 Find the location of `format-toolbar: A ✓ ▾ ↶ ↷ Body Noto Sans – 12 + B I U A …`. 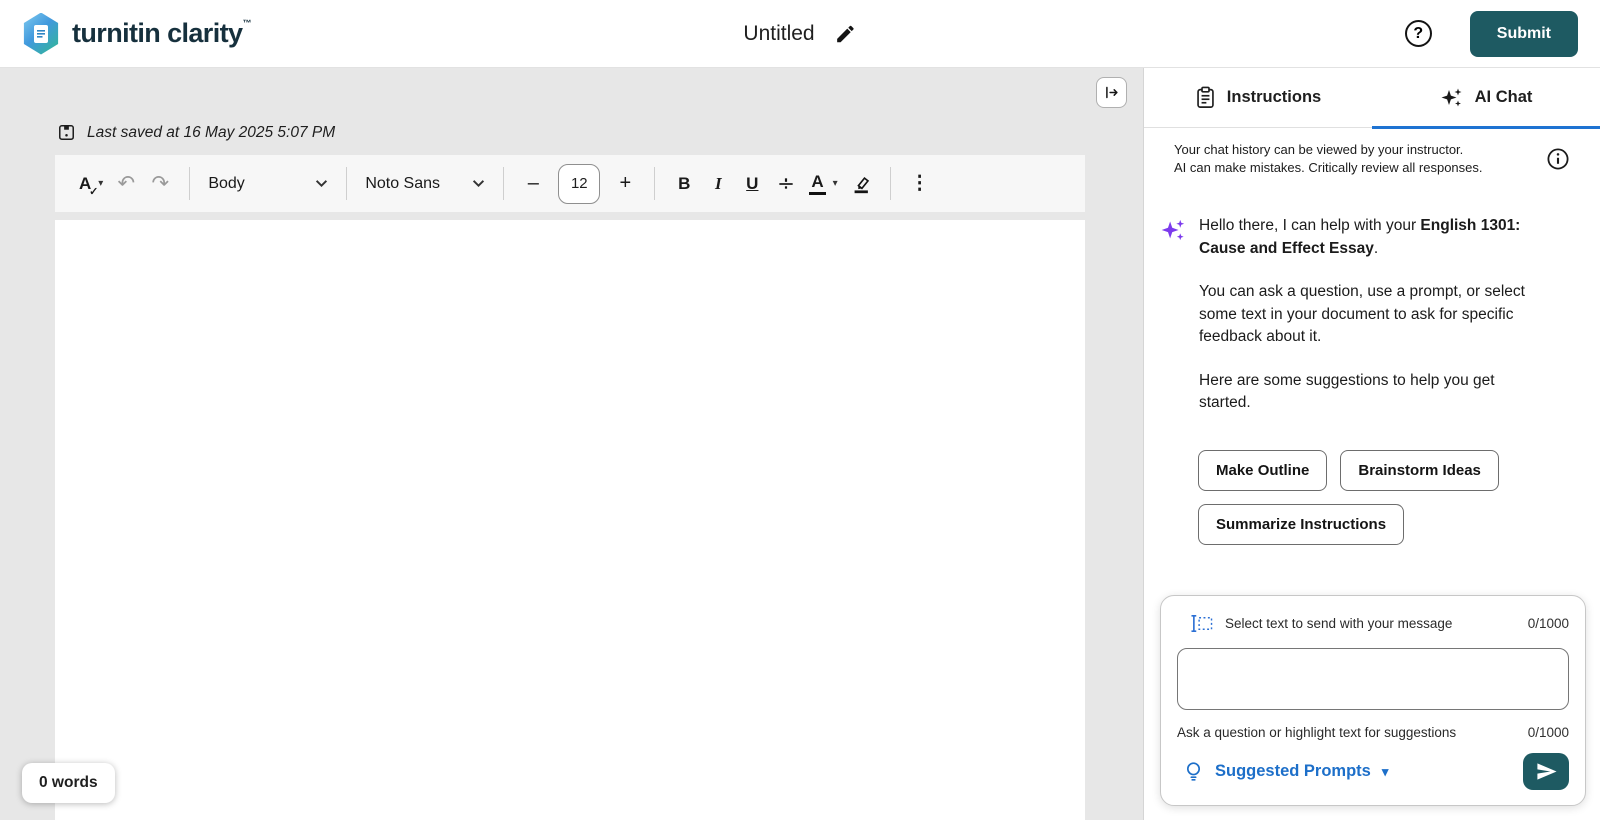

format-toolbar: A ✓ ▾ ↶ ↷ Body Noto Sans – 12 + B I U A … is located at coordinates (570, 183).